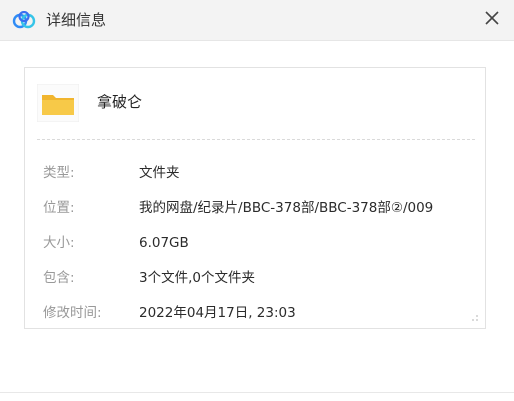 The height and width of the screenshot is (401, 514). Describe the element at coordinates (59, 173) in the screenshot. I see `detail-label: 类型:` at that location.